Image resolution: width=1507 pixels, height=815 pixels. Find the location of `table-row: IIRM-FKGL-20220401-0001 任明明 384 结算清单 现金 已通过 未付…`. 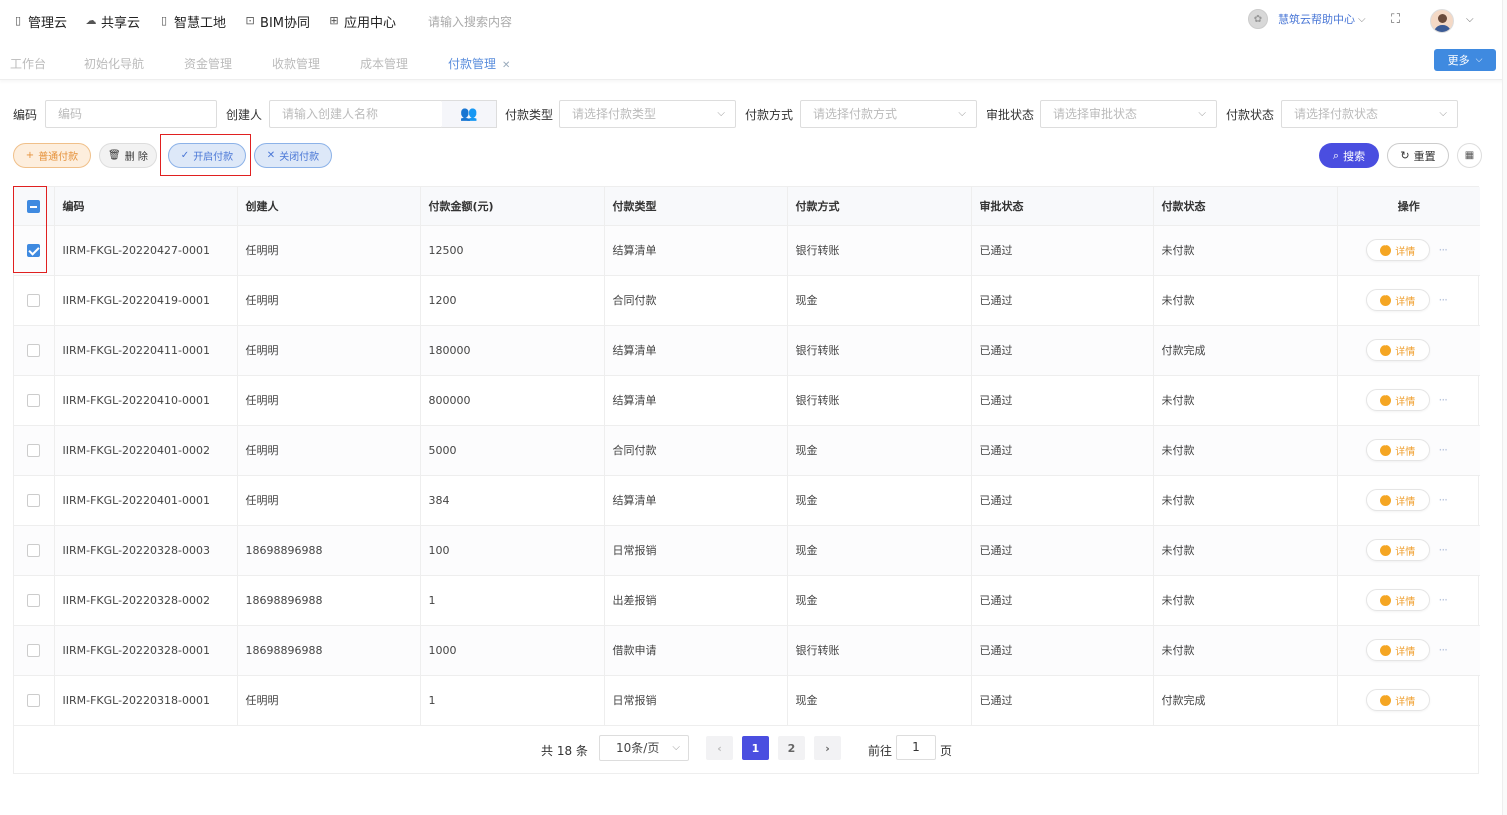

table-row: IIRM-FKGL-20220401-0001 任明明 384 结算清单 现金 已通过 未付… is located at coordinates (747, 500).